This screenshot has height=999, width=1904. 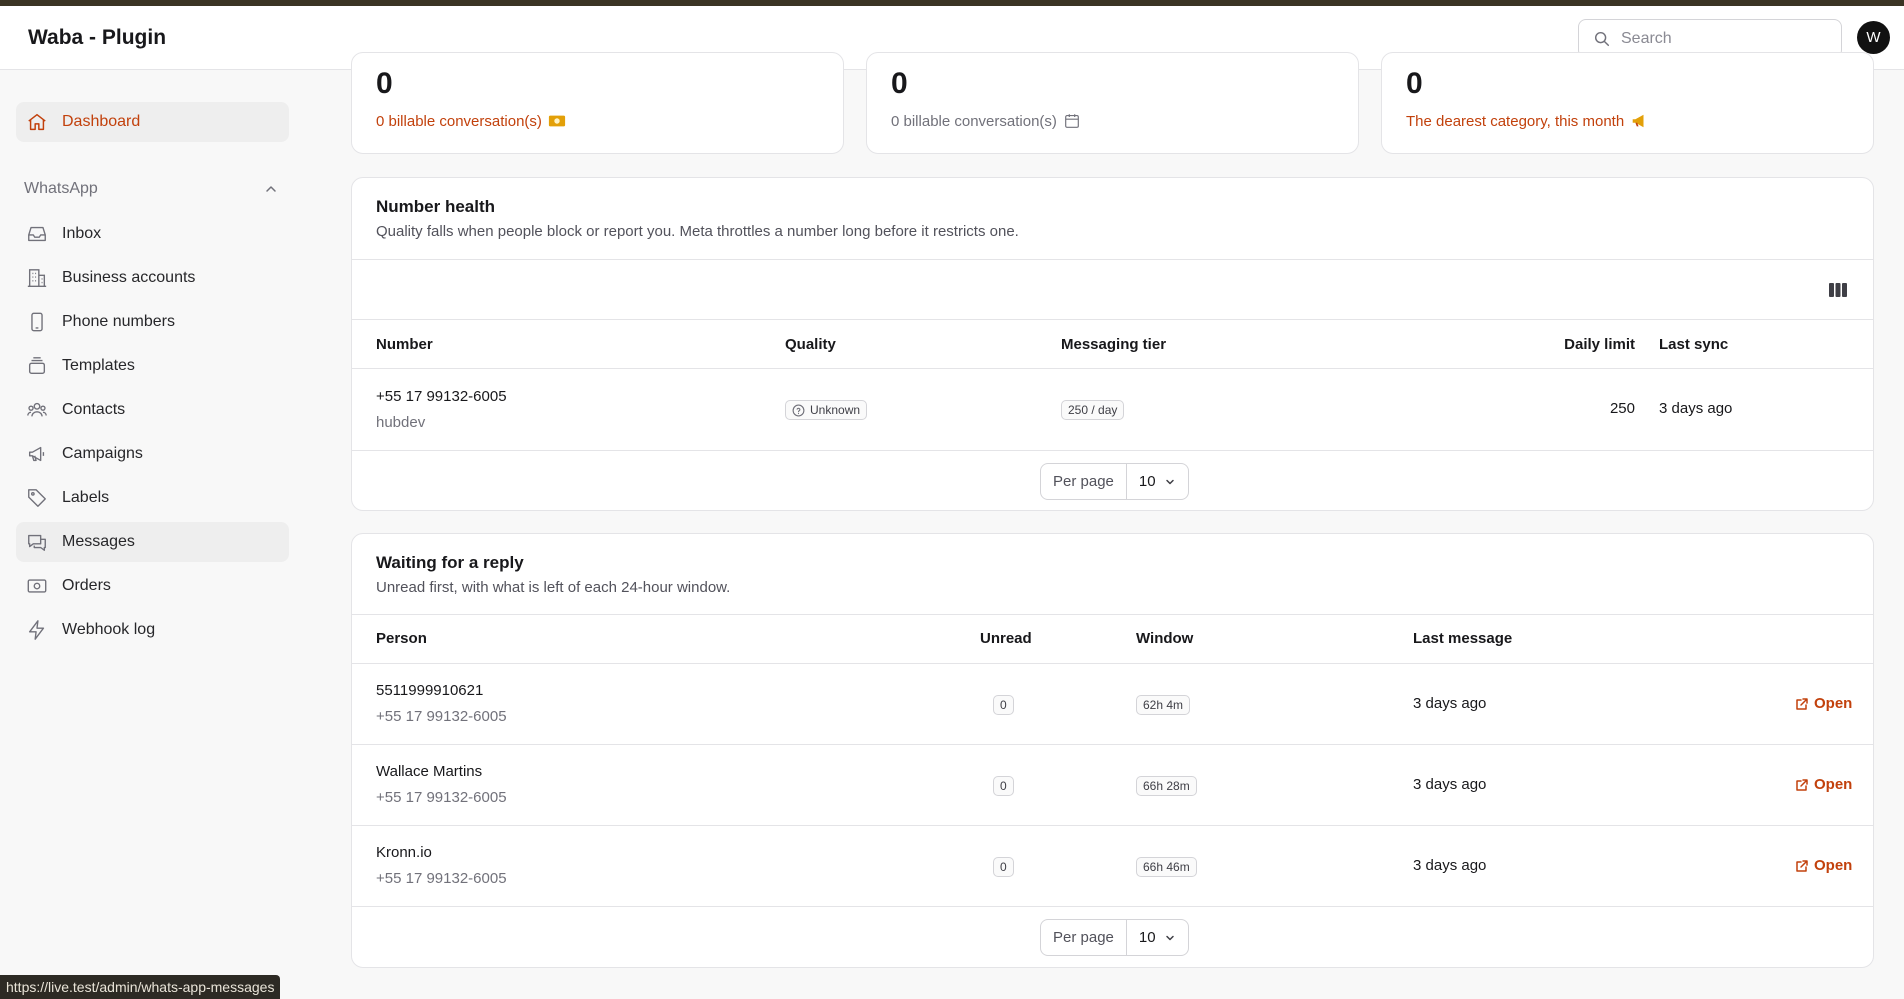 What do you see at coordinates (401, 638) in the screenshot?
I see `column-header-person: Person` at bounding box center [401, 638].